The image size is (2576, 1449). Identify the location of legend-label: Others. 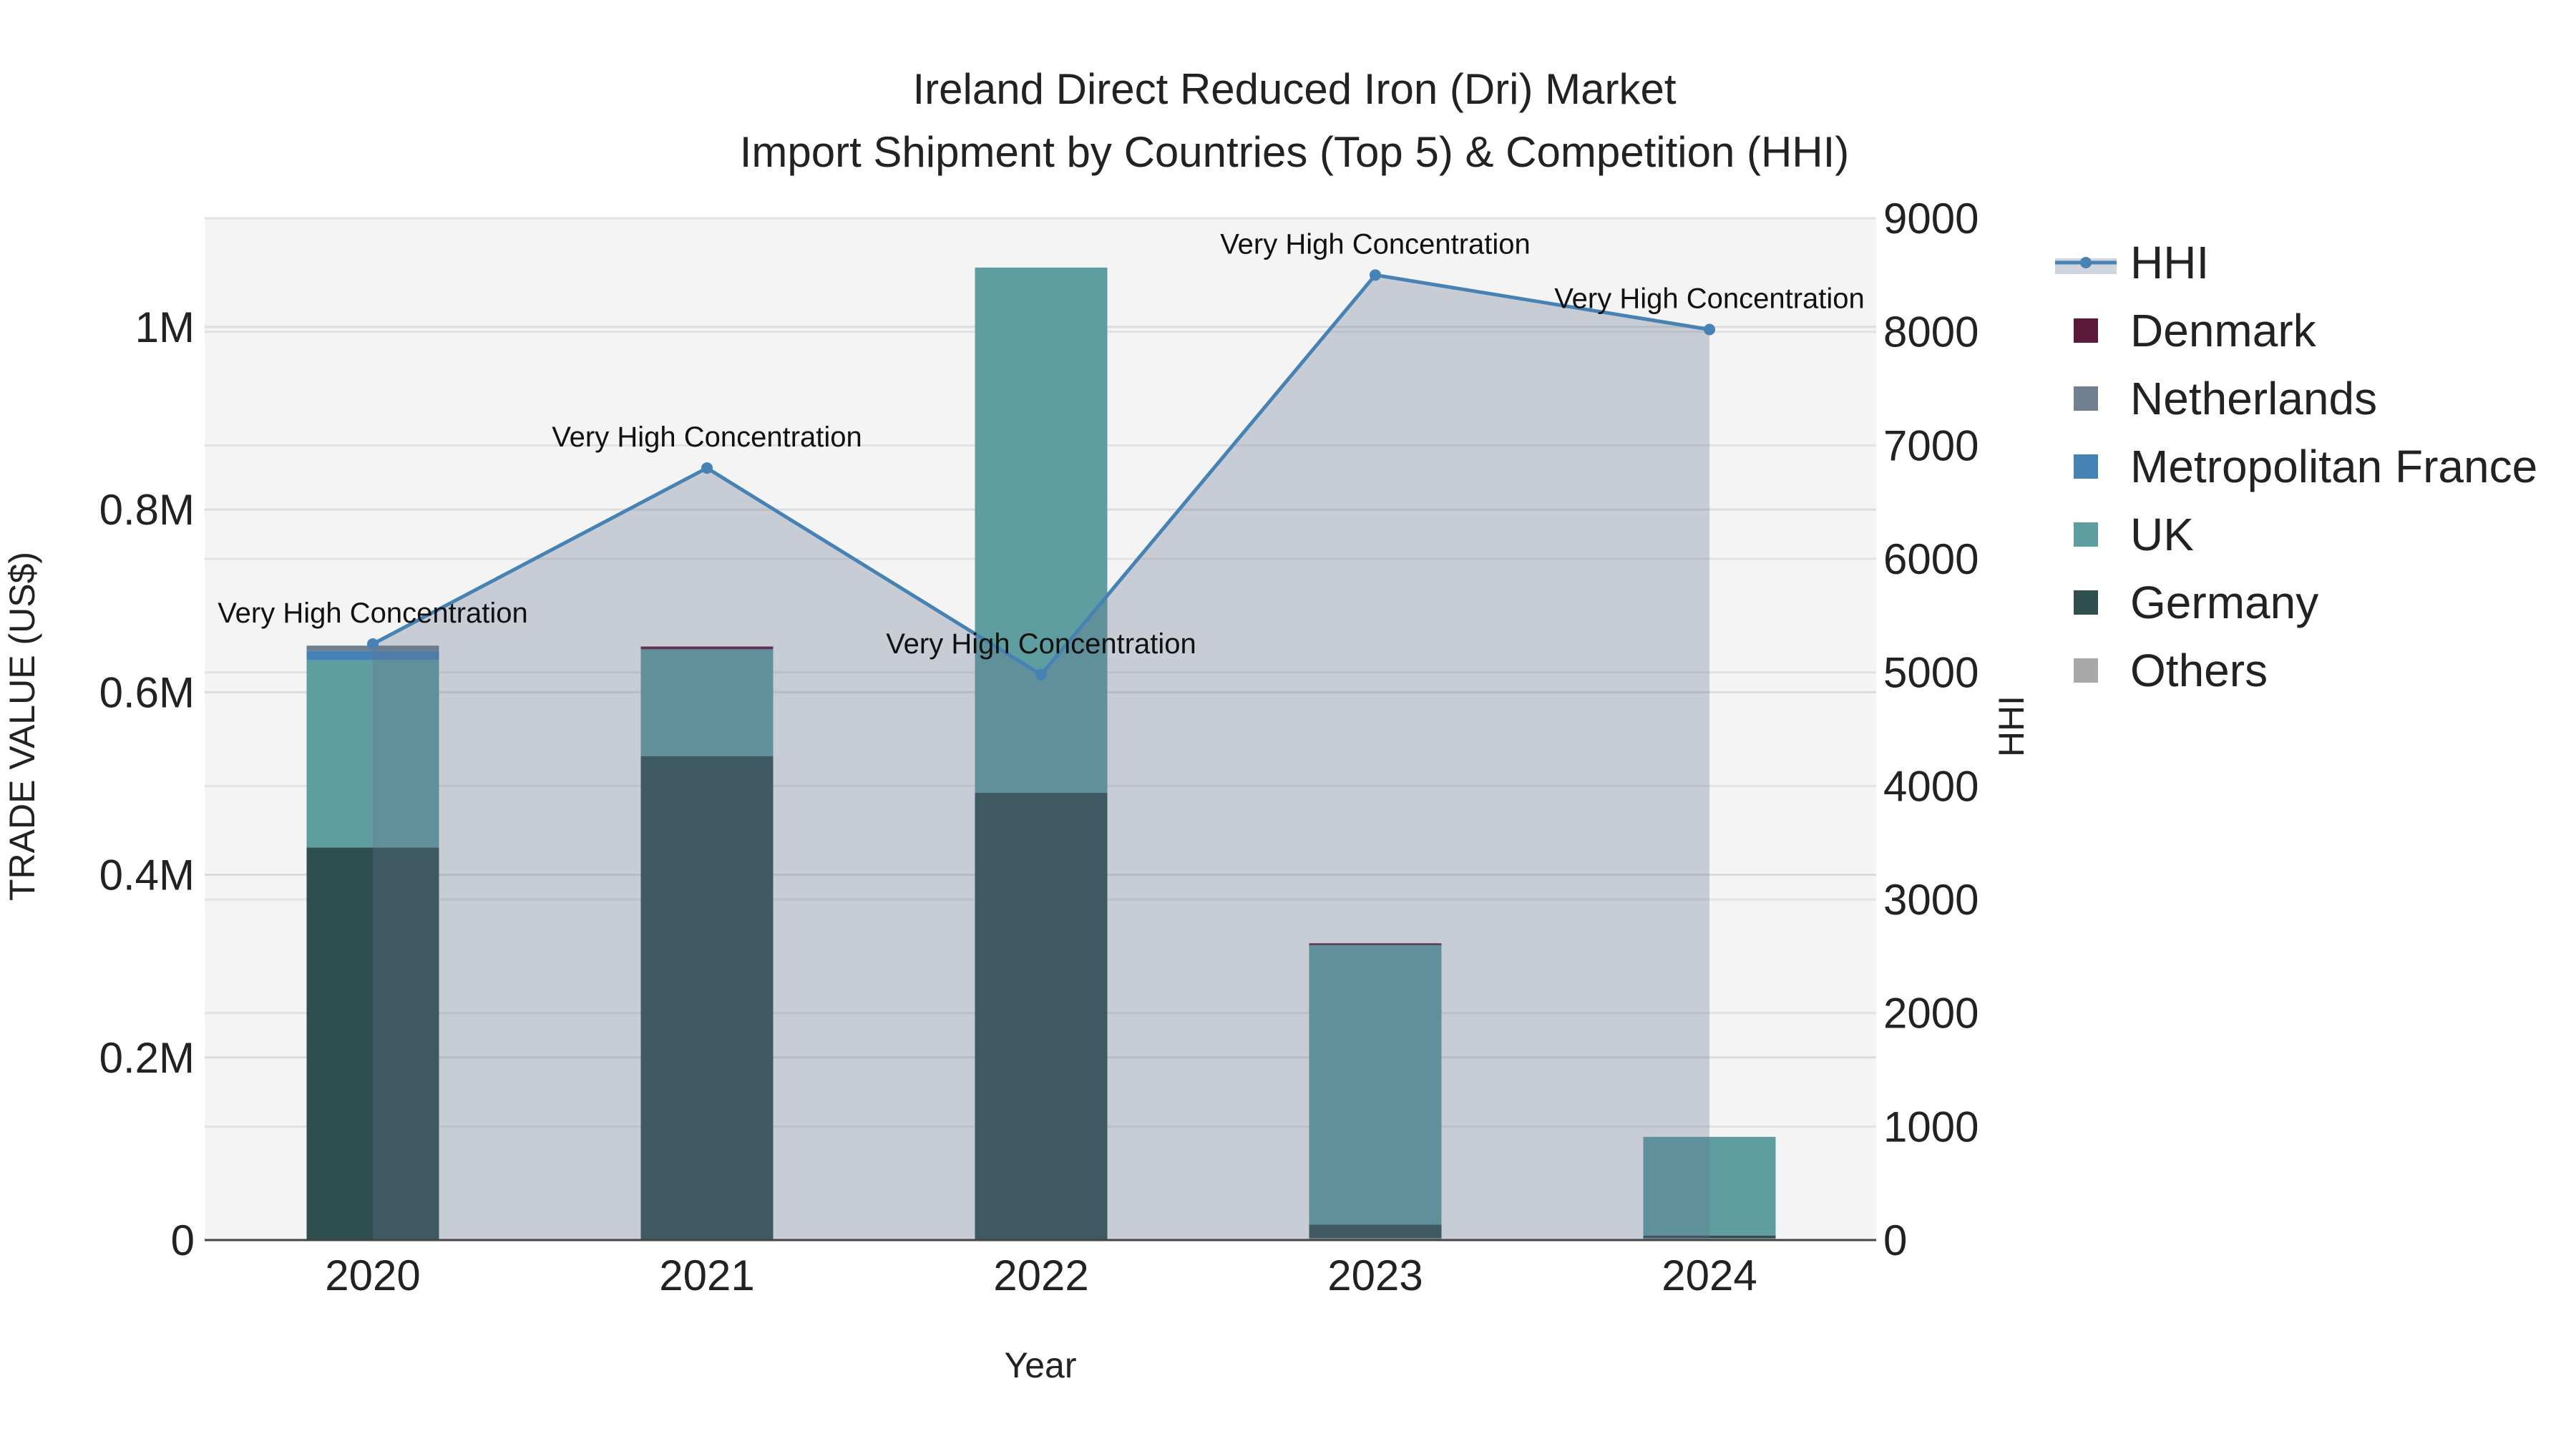
(2199, 670).